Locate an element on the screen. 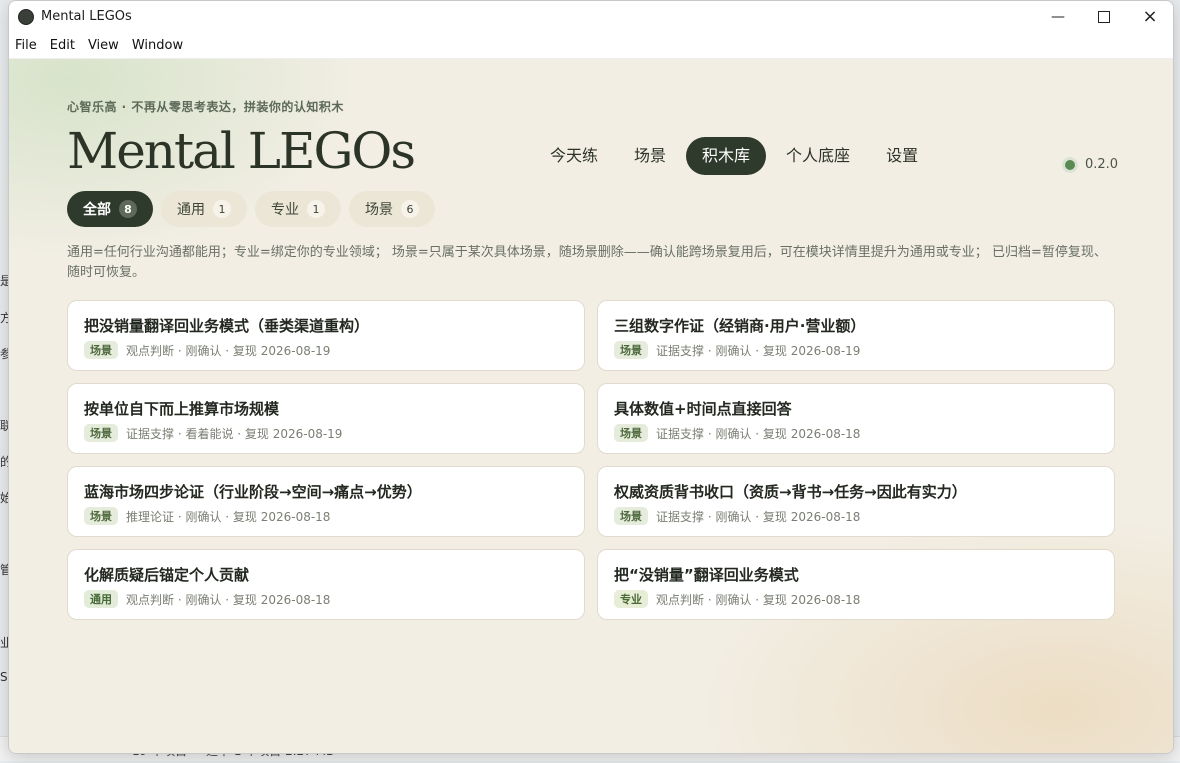  filter-professional: 专业 1 is located at coordinates (298, 209).